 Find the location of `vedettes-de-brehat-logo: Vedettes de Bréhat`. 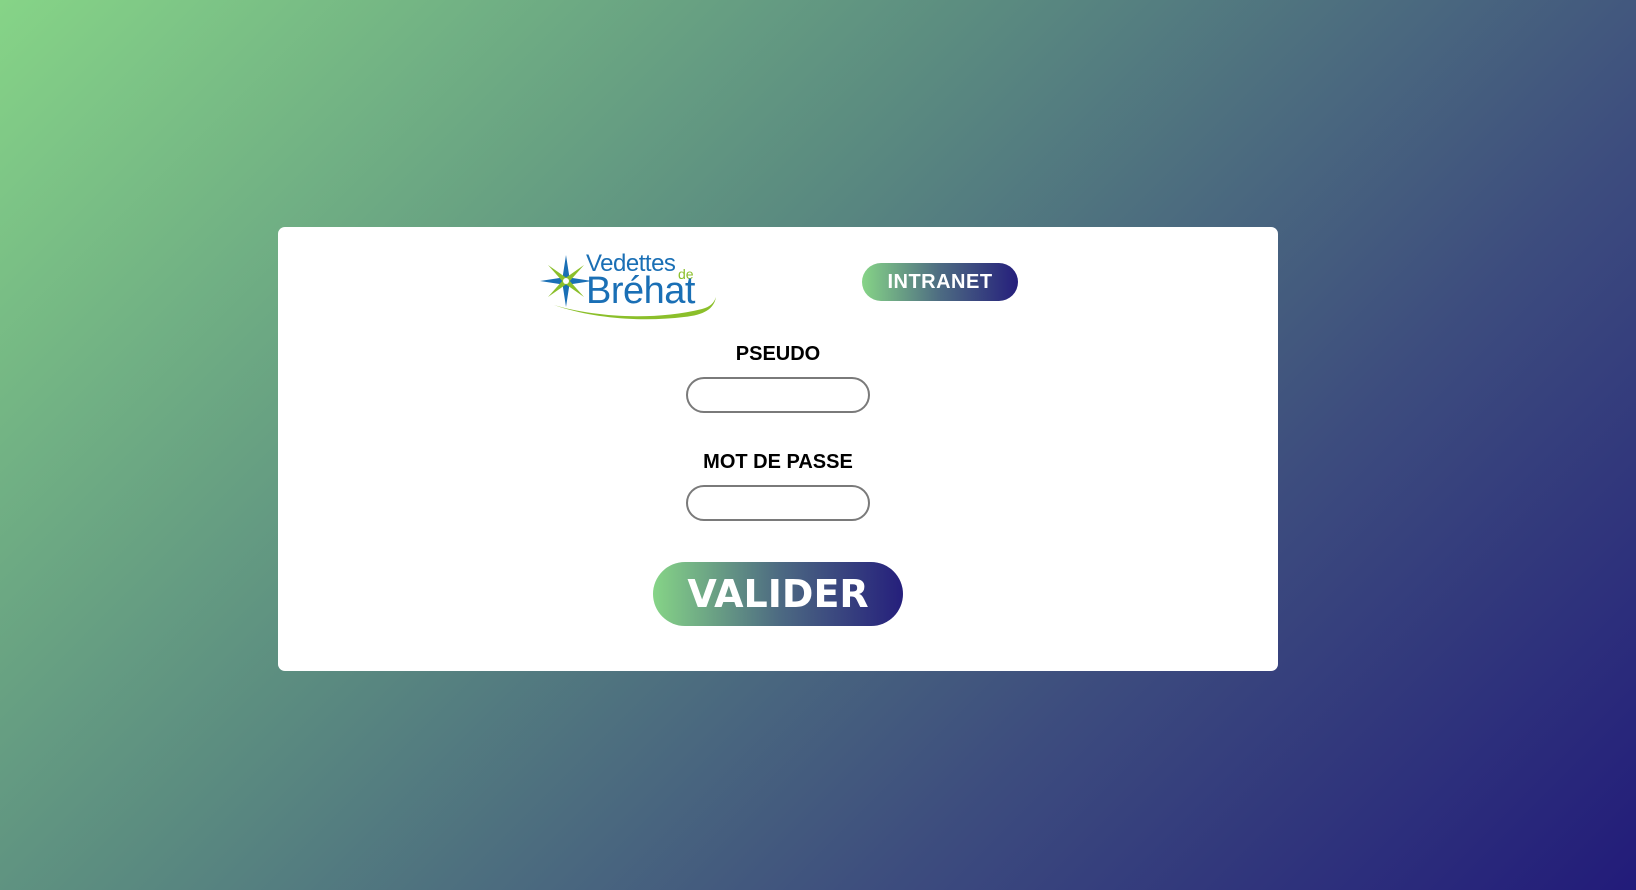

vedettes-de-brehat-logo: Vedettes de Bréhat is located at coordinates (628, 285).